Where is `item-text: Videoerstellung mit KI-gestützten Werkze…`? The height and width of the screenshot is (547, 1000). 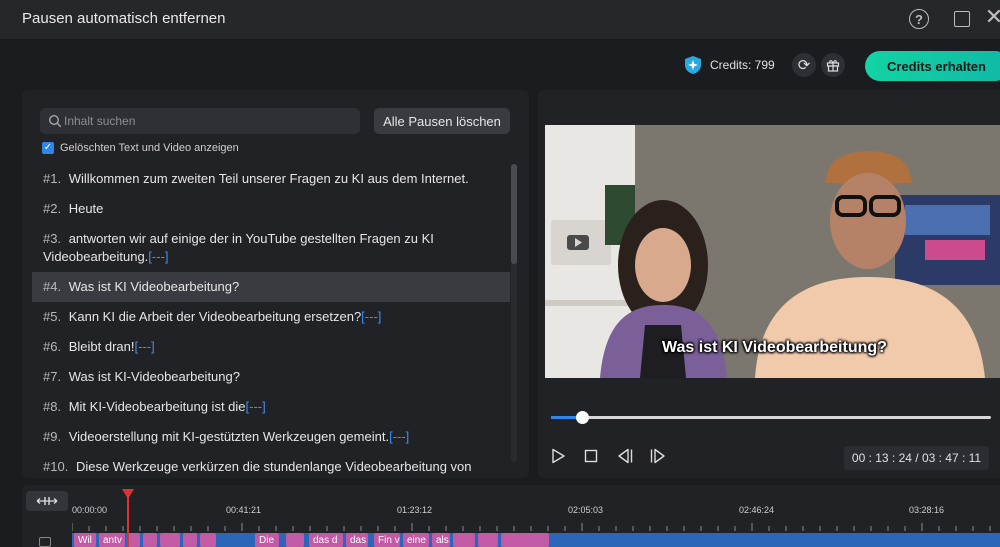 item-text: Videoerstellung mit KI-gestützten Werkze… is located at coordinates (229, 436).